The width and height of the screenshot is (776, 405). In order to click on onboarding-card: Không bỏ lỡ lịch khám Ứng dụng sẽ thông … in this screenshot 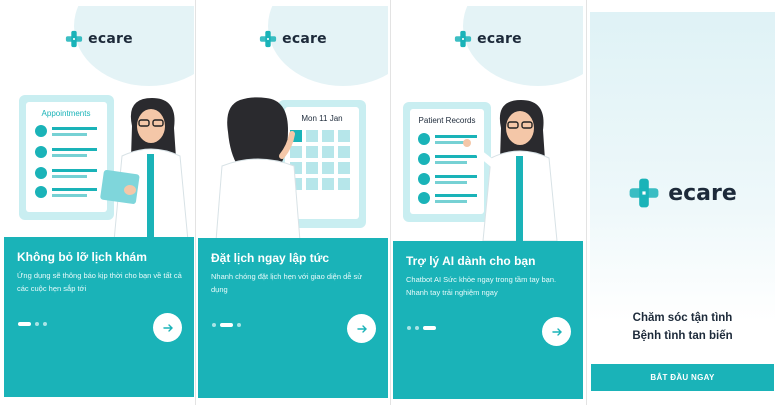, I will do `click(99, 317)`.